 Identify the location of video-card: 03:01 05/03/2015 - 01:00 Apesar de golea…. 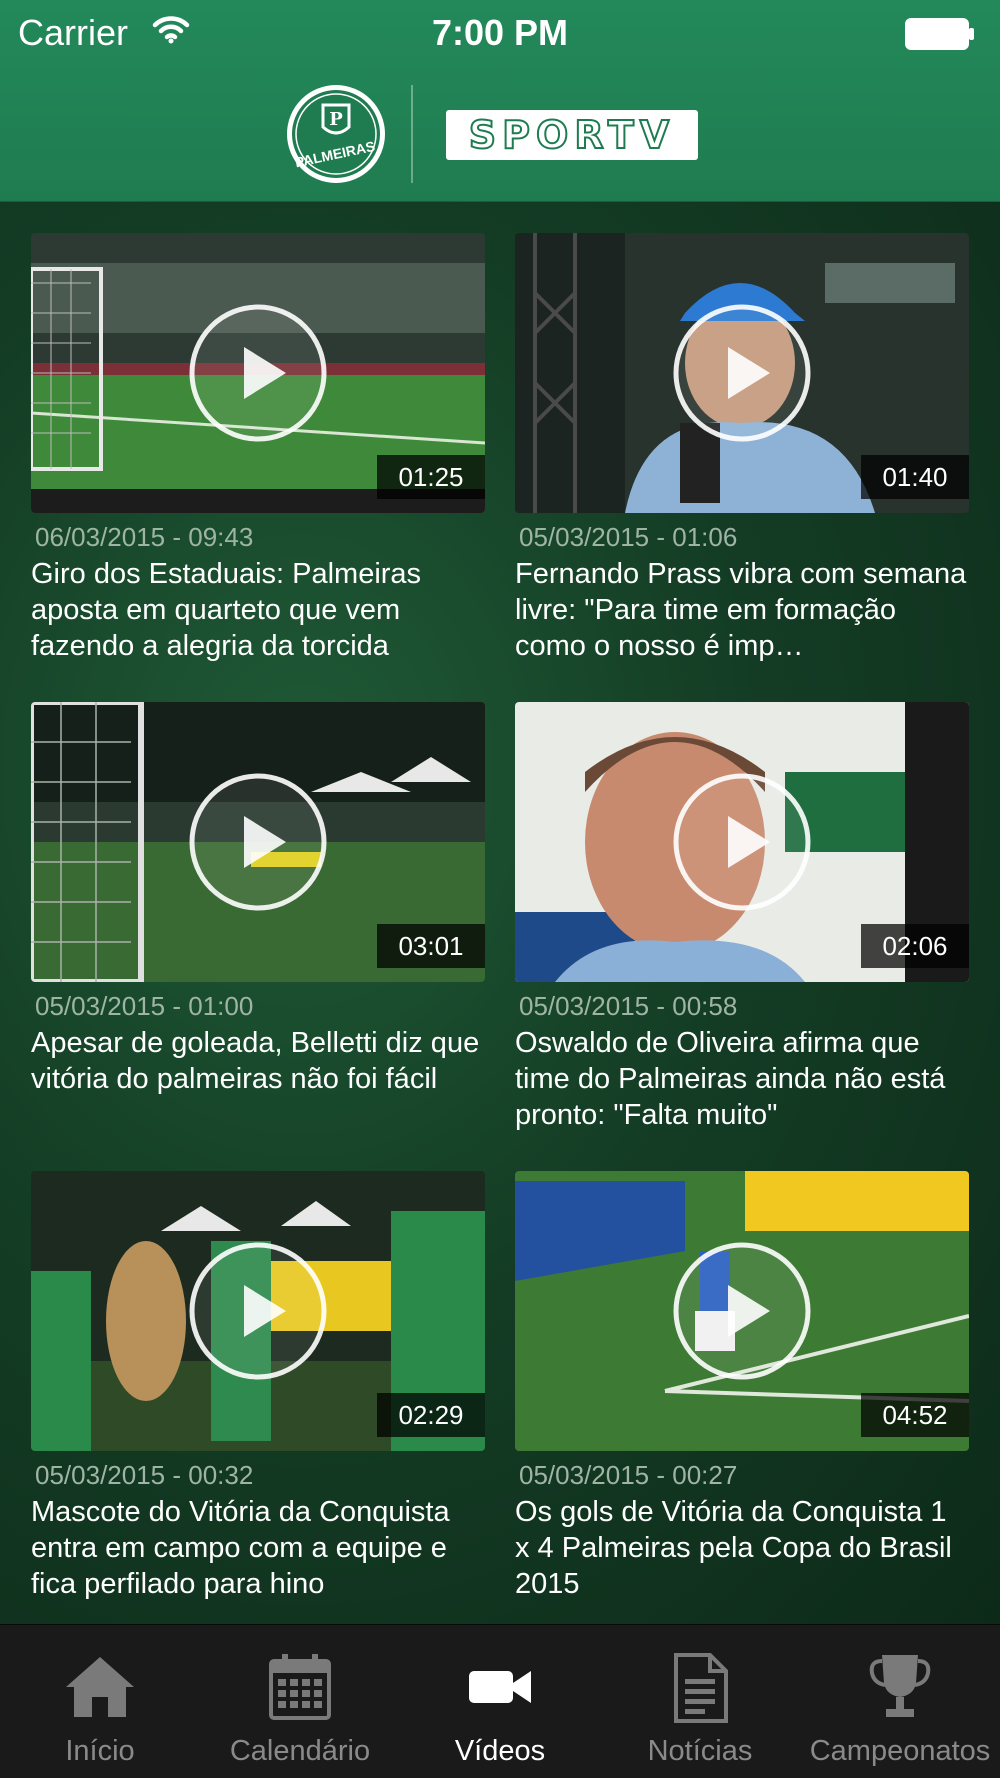
(258, 917).